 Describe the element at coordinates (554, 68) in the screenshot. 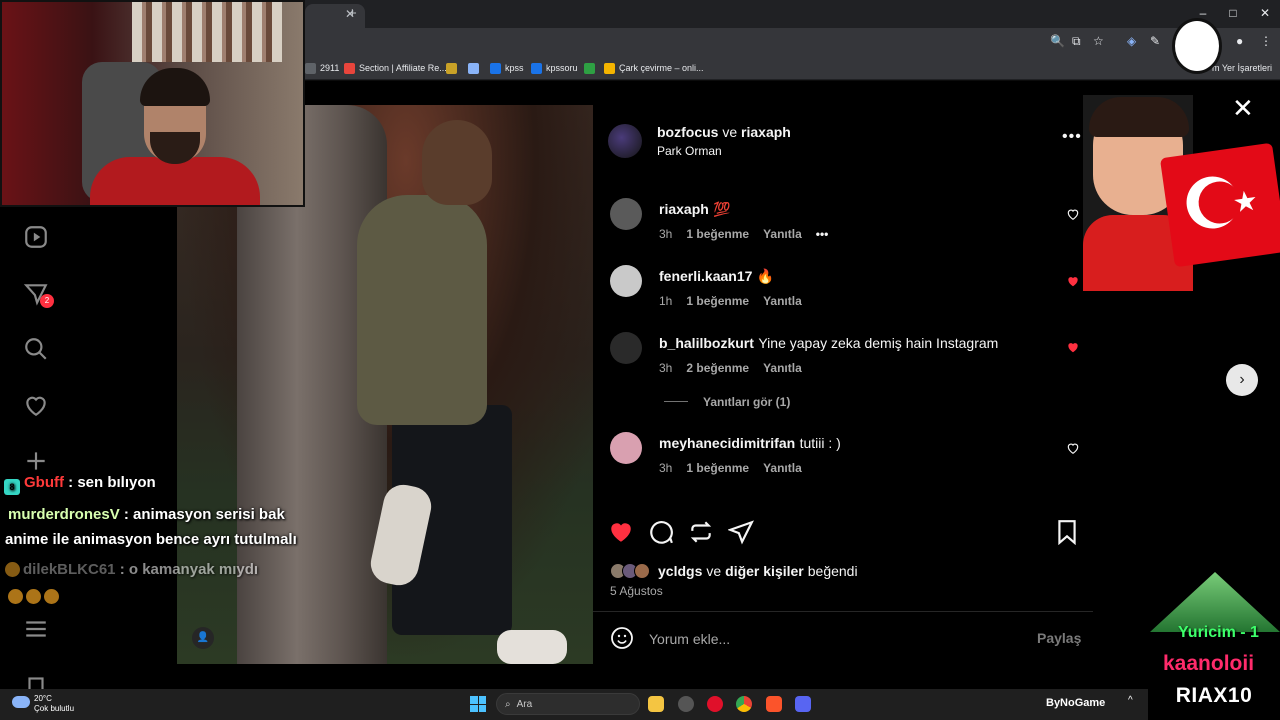

I see `bookmark-item: kpssoru` at that location.